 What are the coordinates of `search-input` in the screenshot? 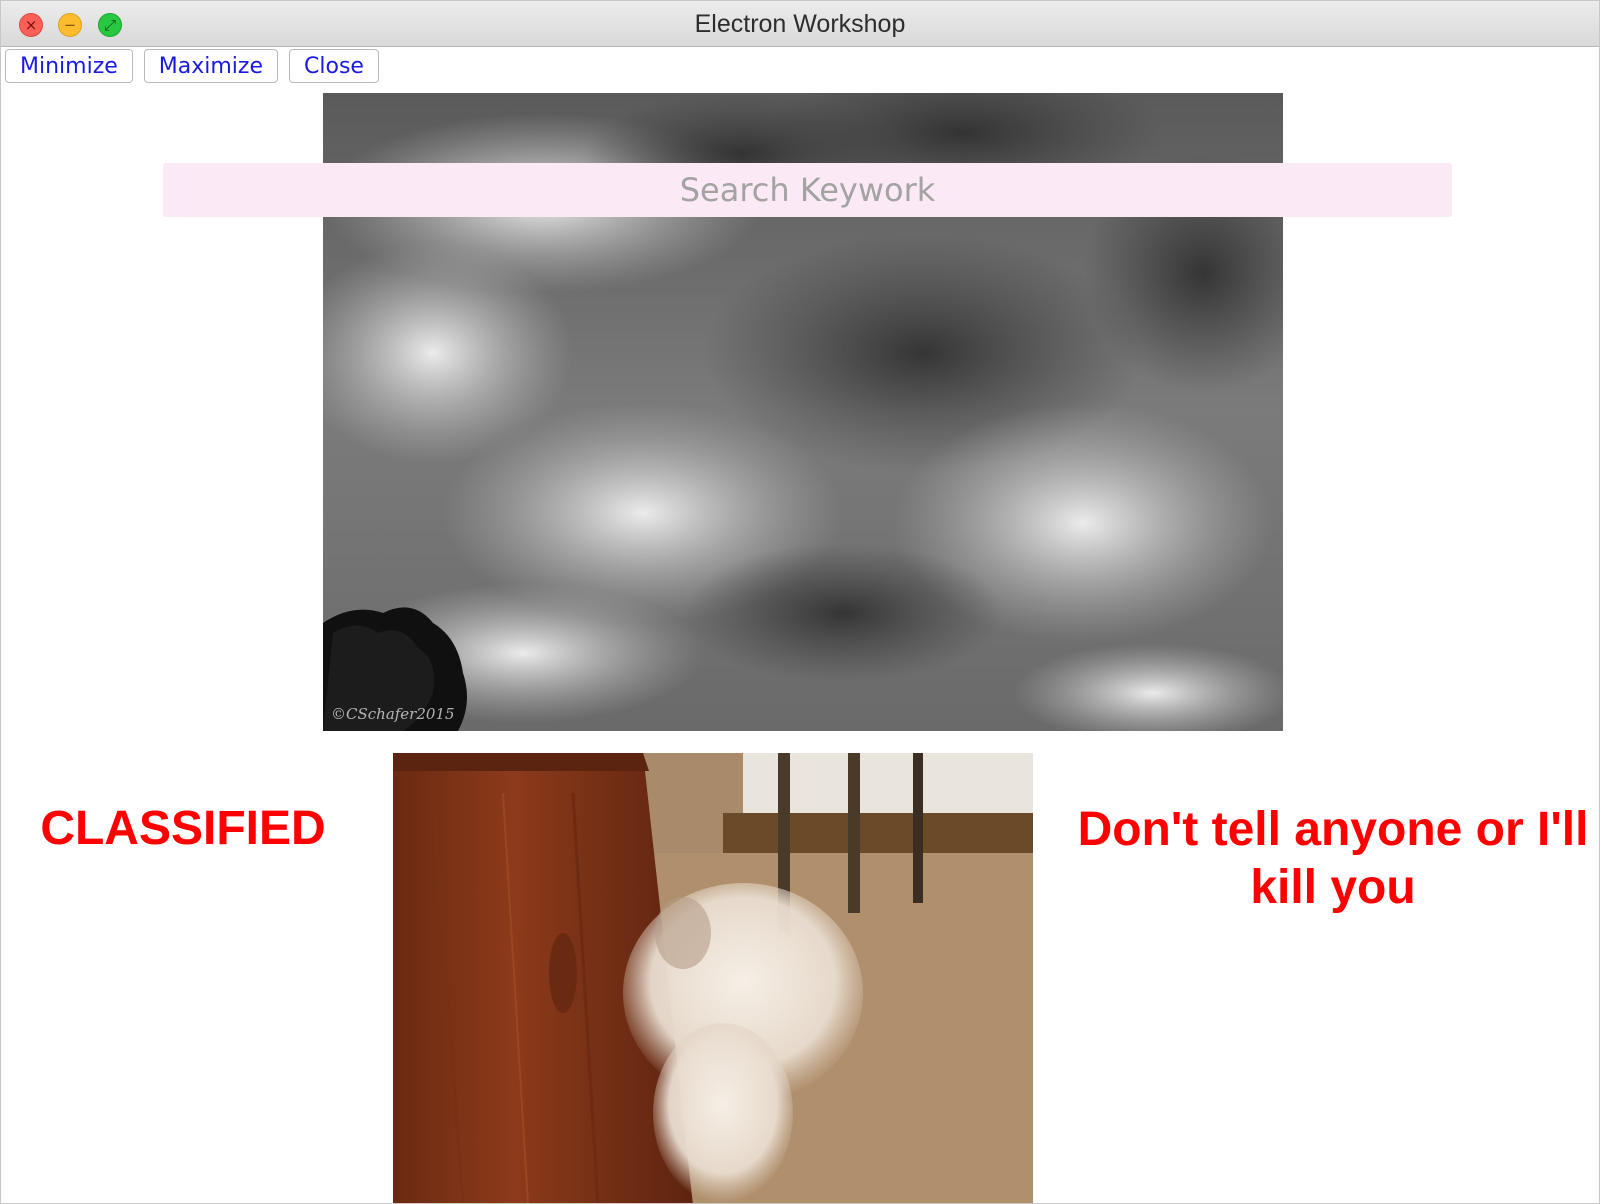 It's located at (807, 190).